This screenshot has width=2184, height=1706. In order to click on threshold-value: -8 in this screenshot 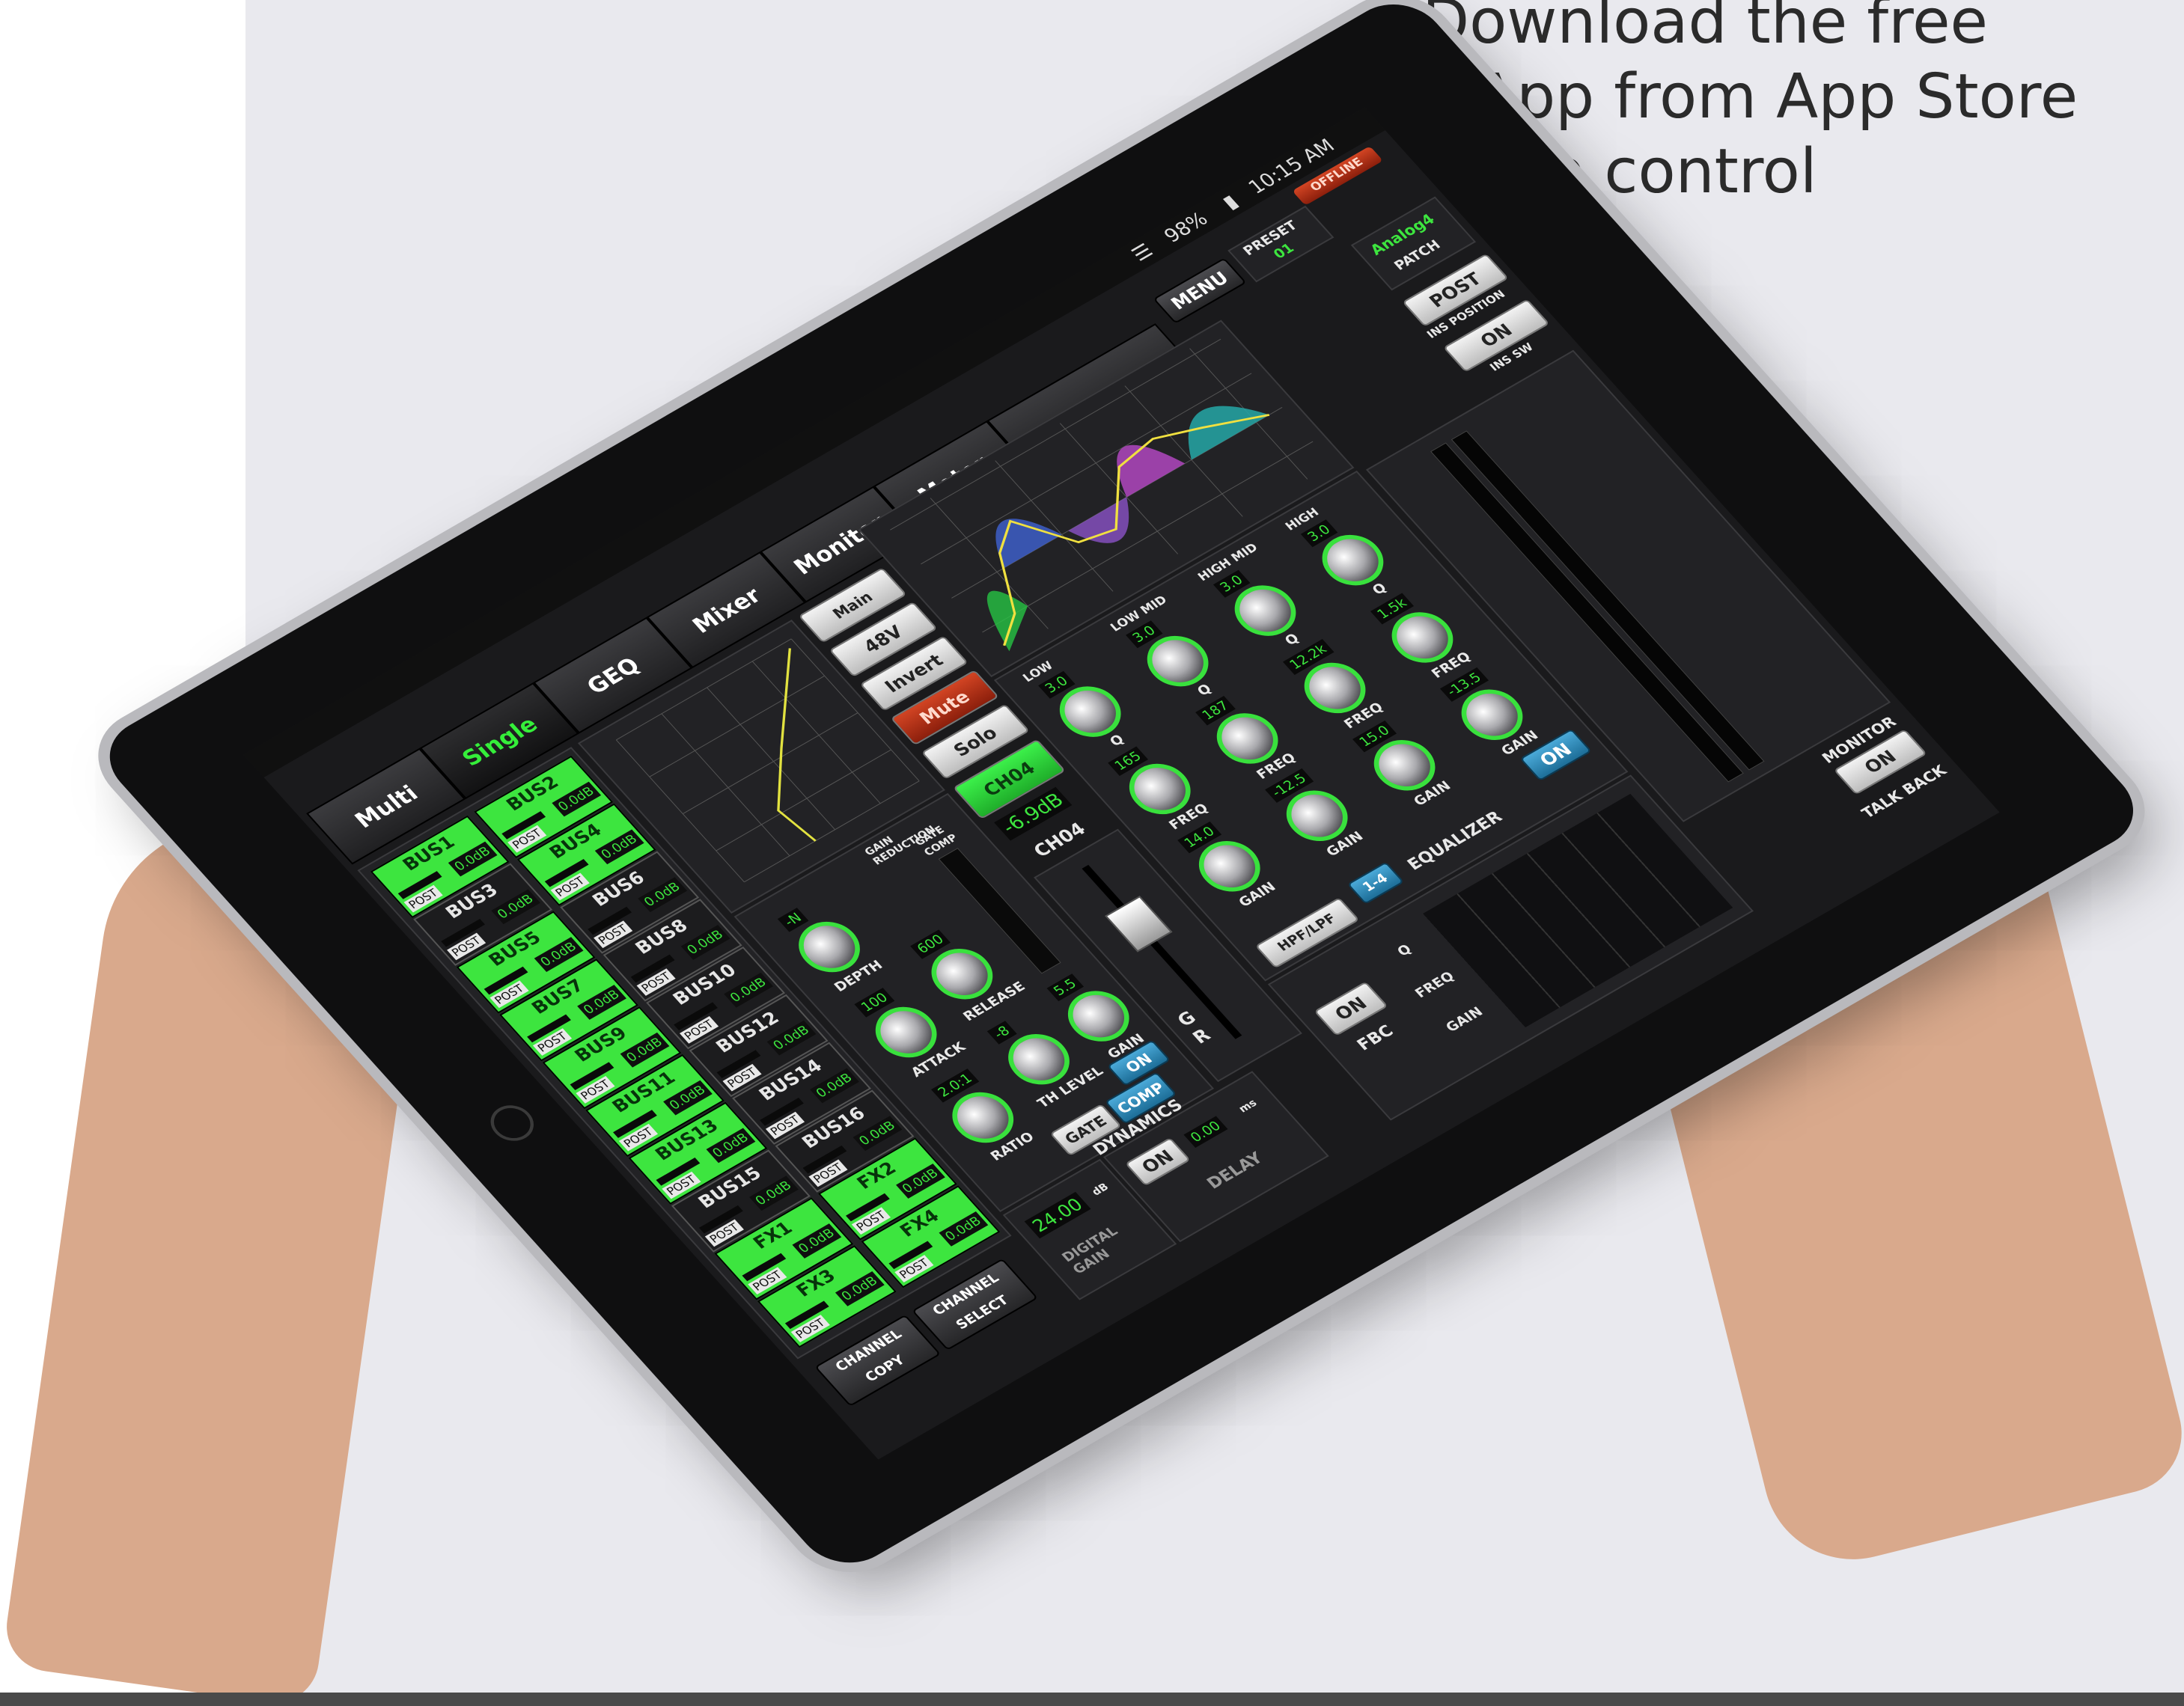, I will do `click(1001, 1033)`.